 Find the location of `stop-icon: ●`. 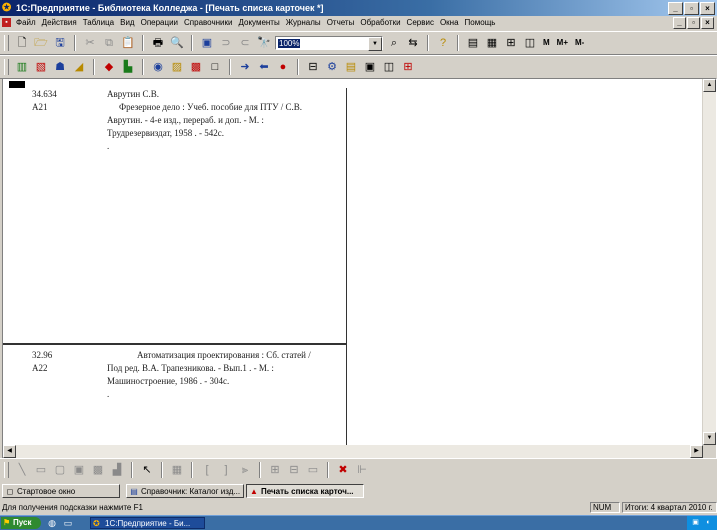

stop-icon: ● is located at coordinates (283, 67).